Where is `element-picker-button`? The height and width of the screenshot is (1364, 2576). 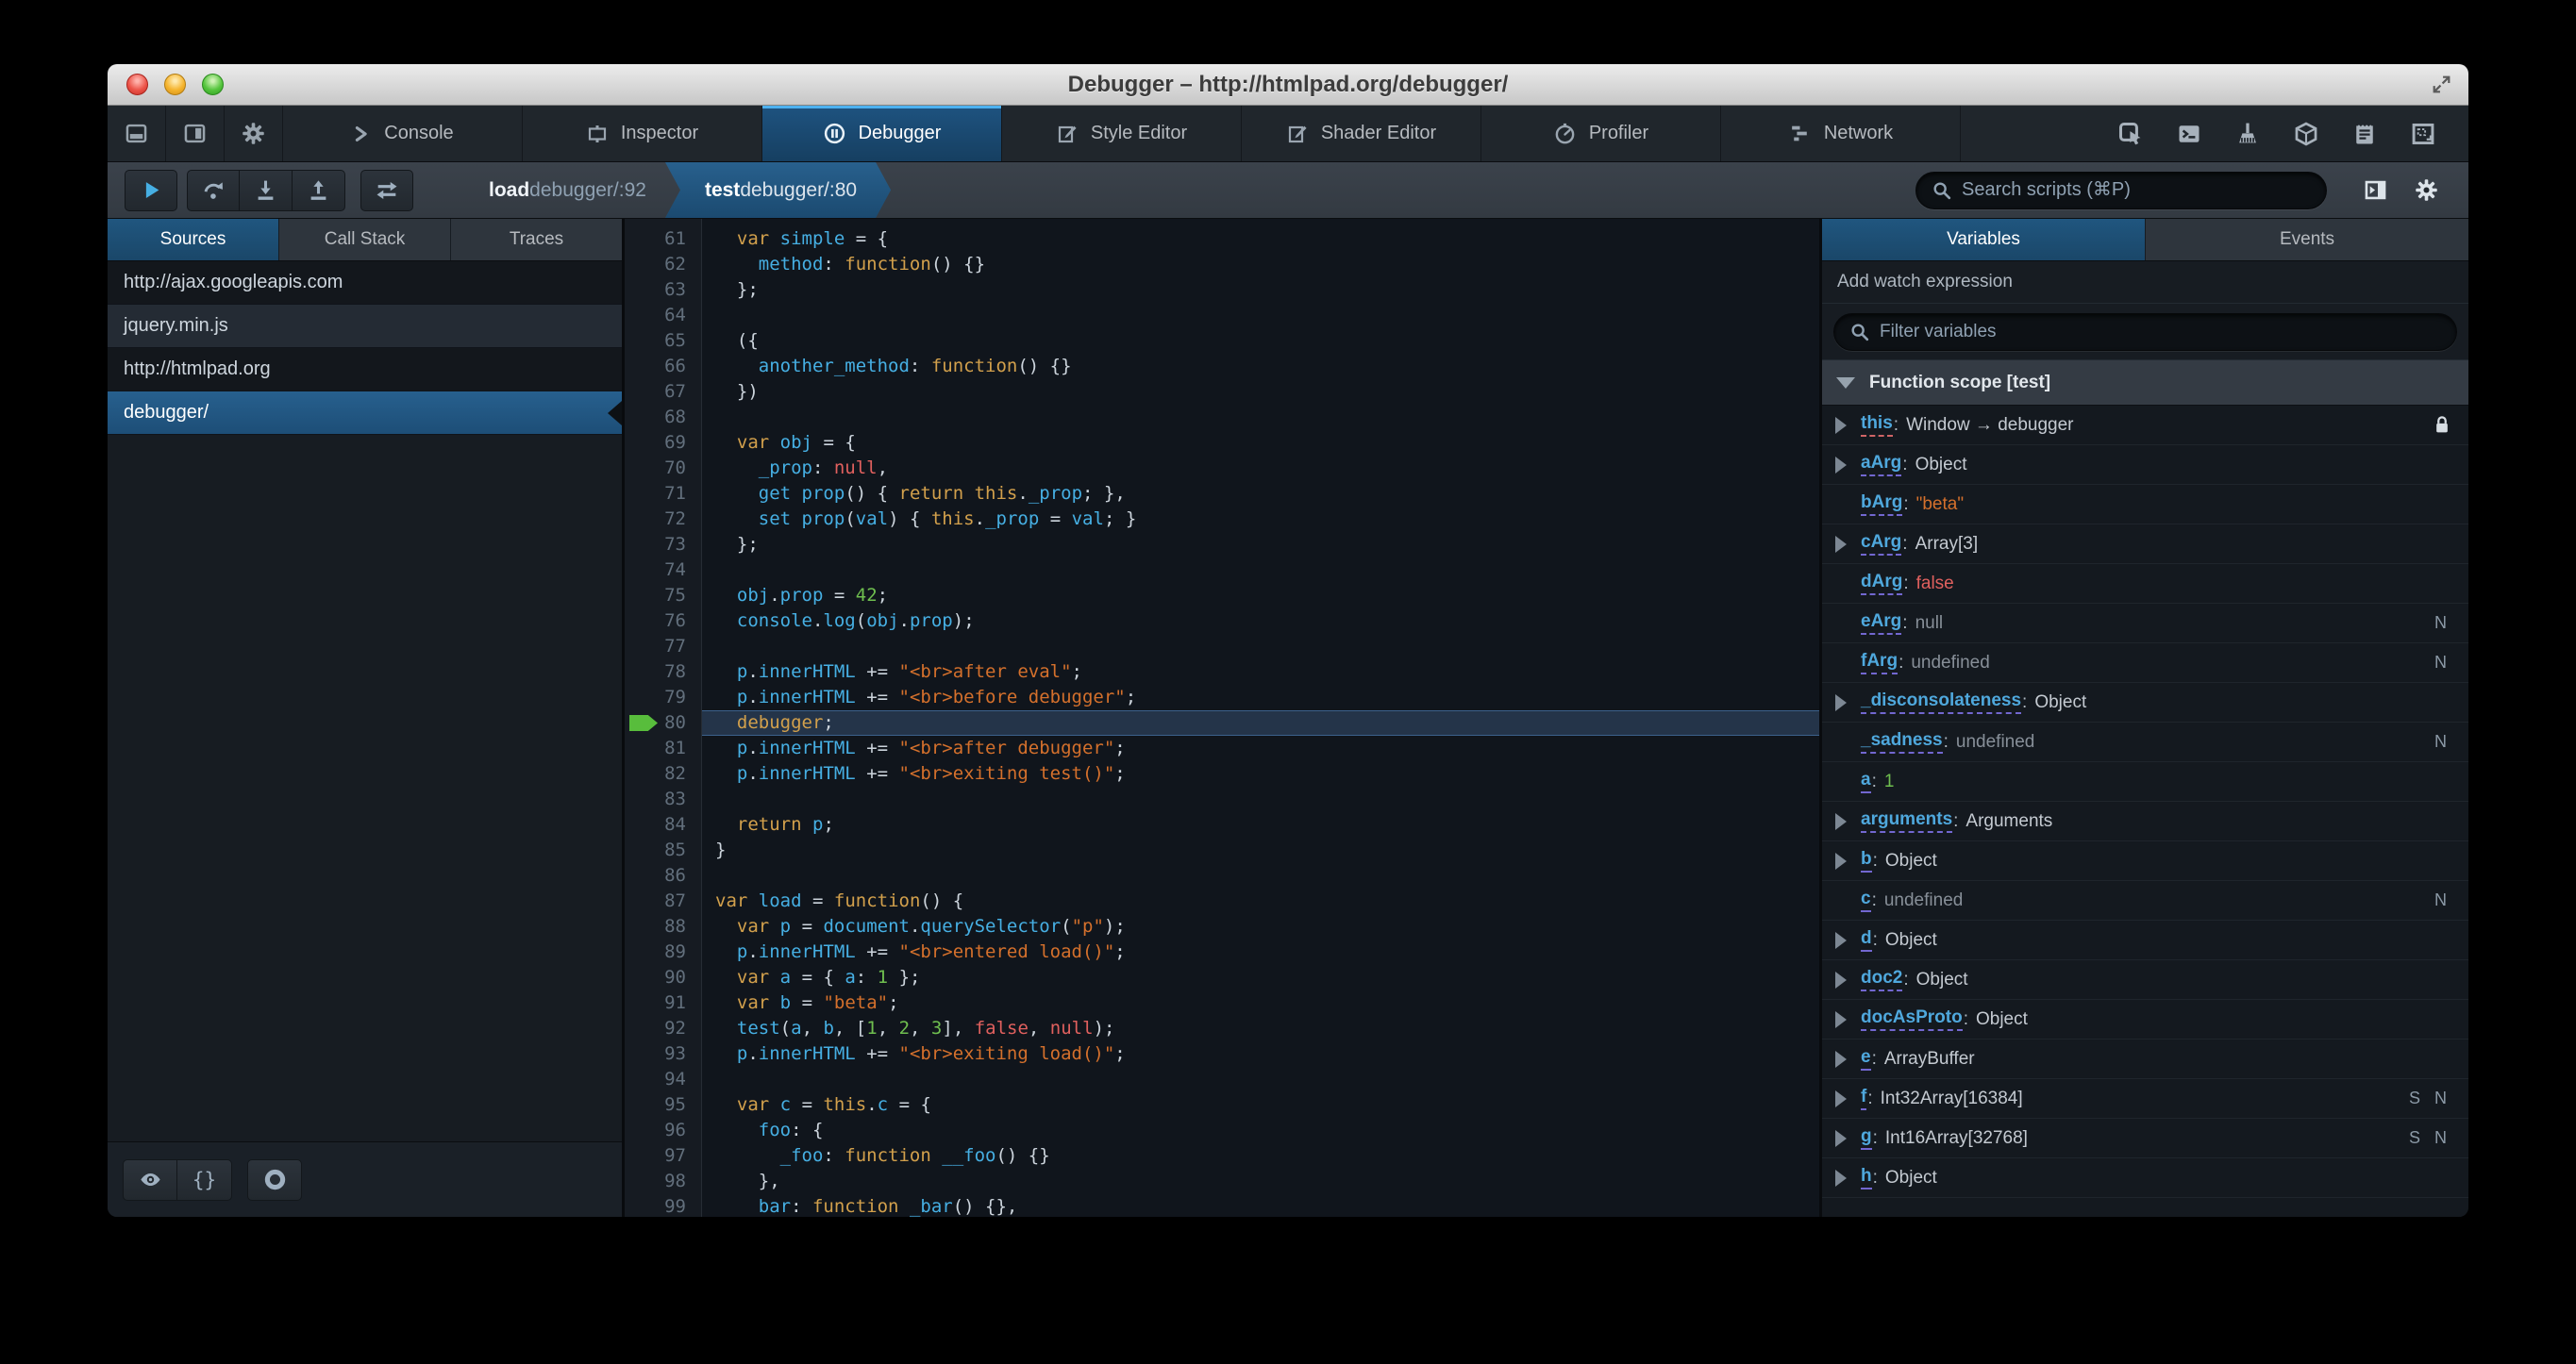 element-picker-button is located at coordinates (2130, 134).